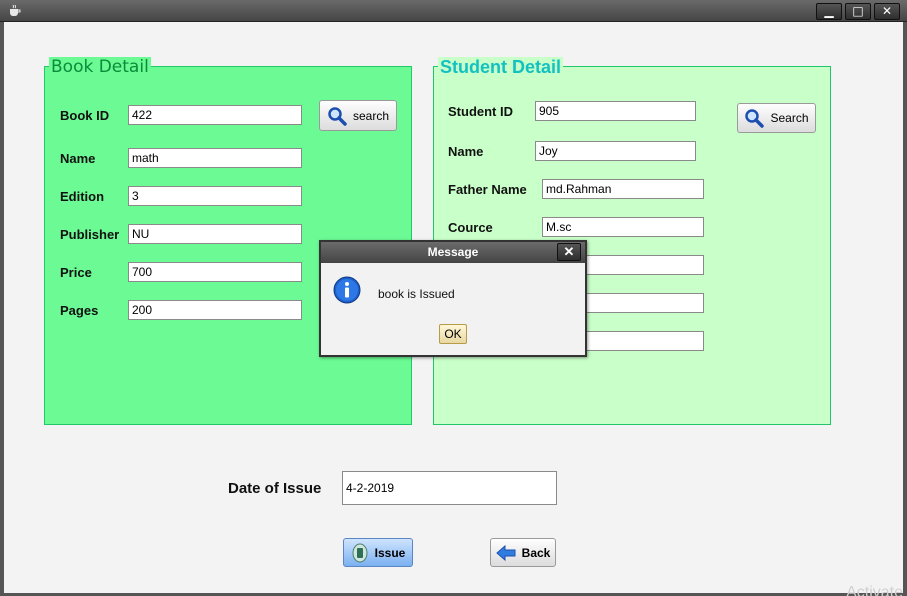  I want to click on java-cup-icon, so click(15, 10).